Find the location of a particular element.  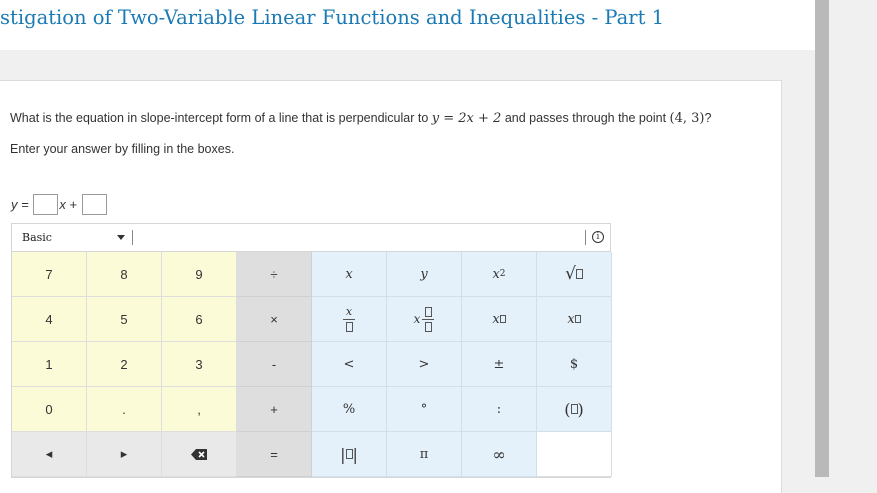

key-y-label: y is located at coordinates (424, 274).